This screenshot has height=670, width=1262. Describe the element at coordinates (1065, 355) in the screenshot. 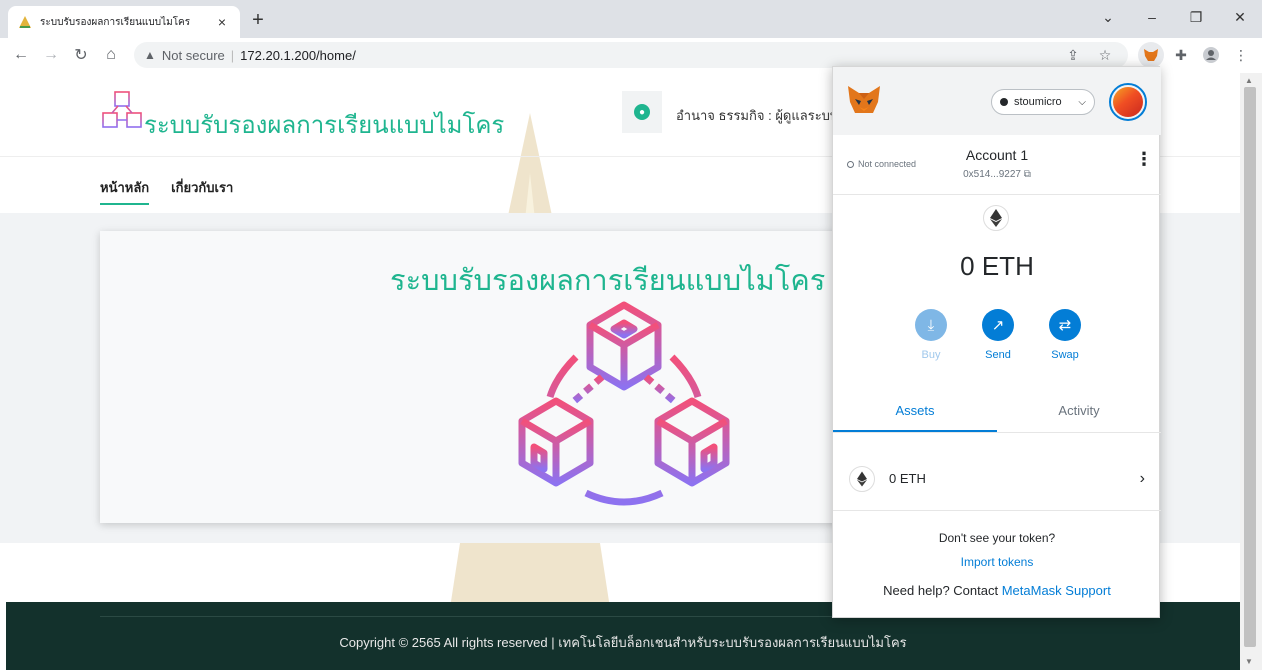

I see `swap-label: Swap` at that location.